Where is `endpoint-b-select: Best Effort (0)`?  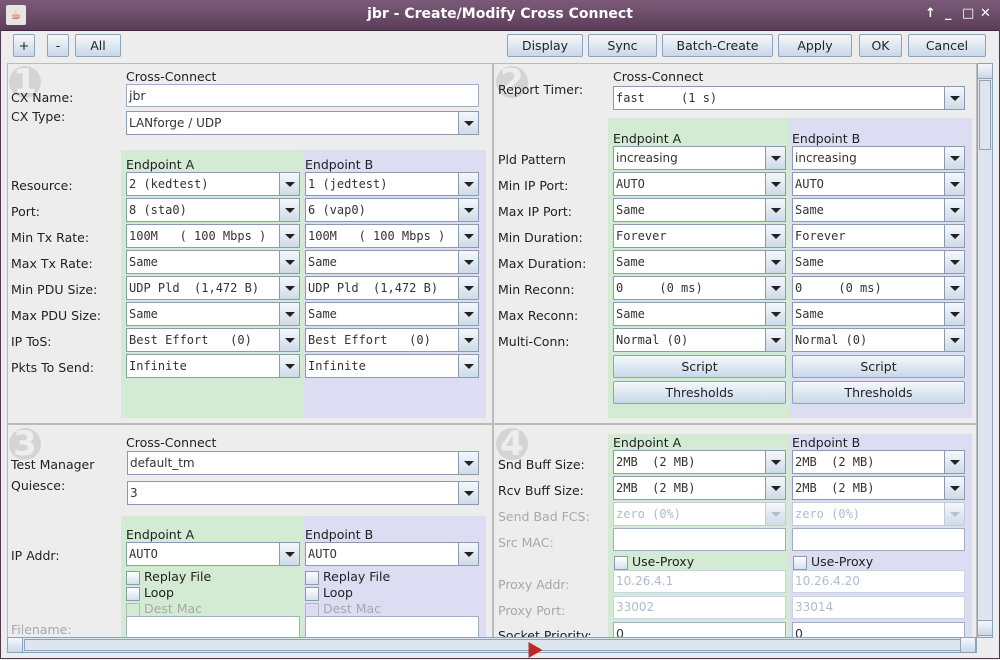 endpoint-b-select: Best Effort (0) is located at coordinates (392, 340).